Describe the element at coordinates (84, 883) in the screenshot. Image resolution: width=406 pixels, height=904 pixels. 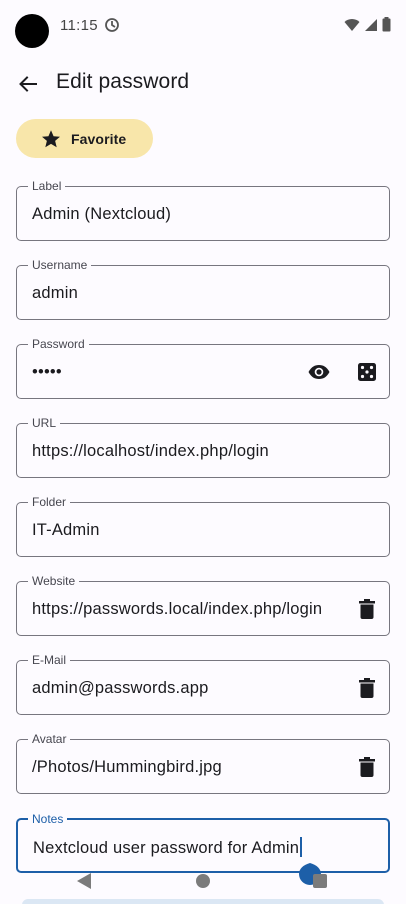
I see `nav-back-icon` at that location.